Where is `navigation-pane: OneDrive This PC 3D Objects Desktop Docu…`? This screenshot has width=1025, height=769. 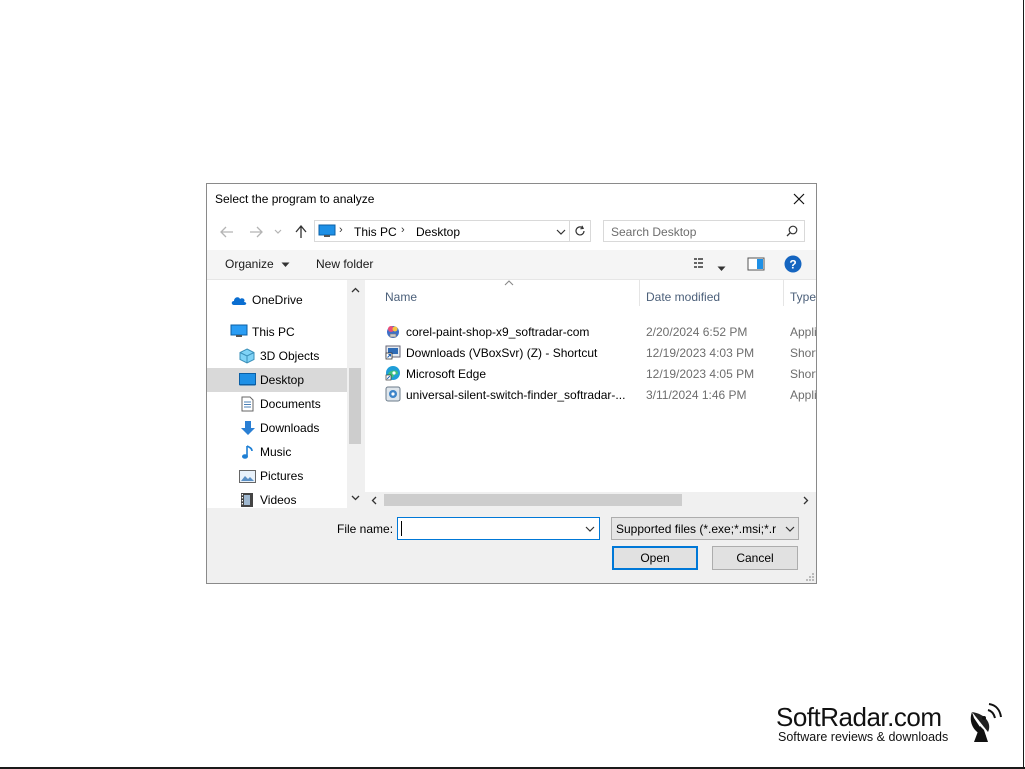
navigation-pane: OneDrive This PC 3D Objects Desktop Docu… is located at coordinates (285, 394).